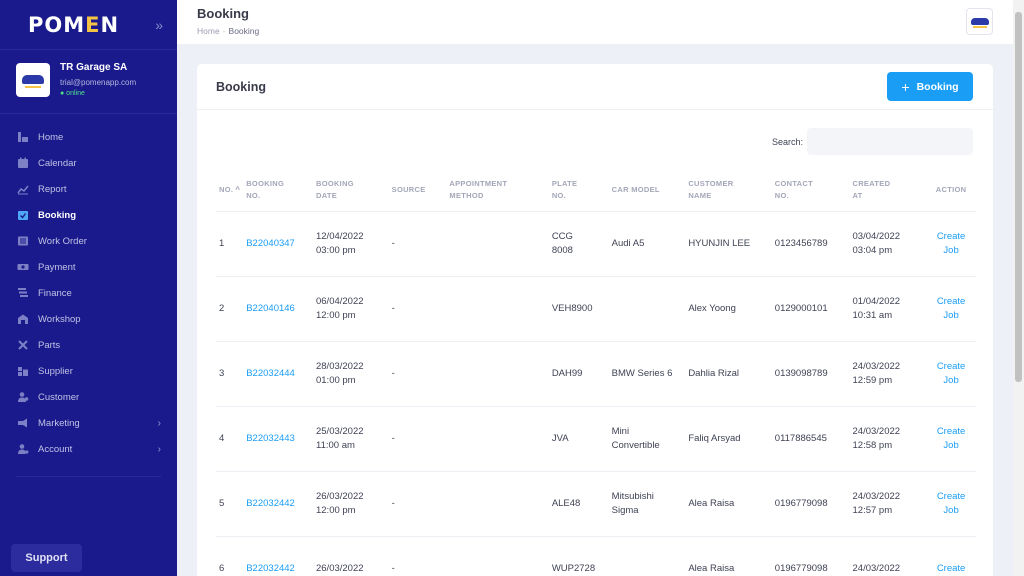 Image resolution: width=1024 pixels, height=576 pixels. I want to click on cell-contact-no: 0139098789, so click(810, 373).